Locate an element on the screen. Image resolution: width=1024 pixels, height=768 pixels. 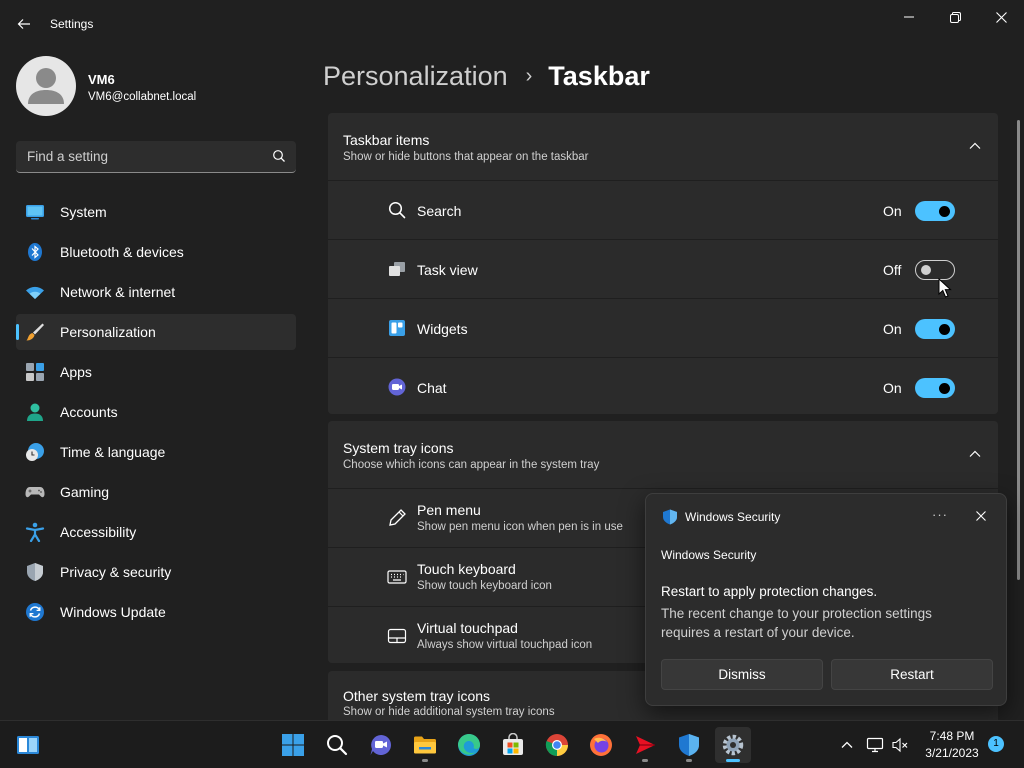
toggle-state-text: On is located at coordinates (892, 211).